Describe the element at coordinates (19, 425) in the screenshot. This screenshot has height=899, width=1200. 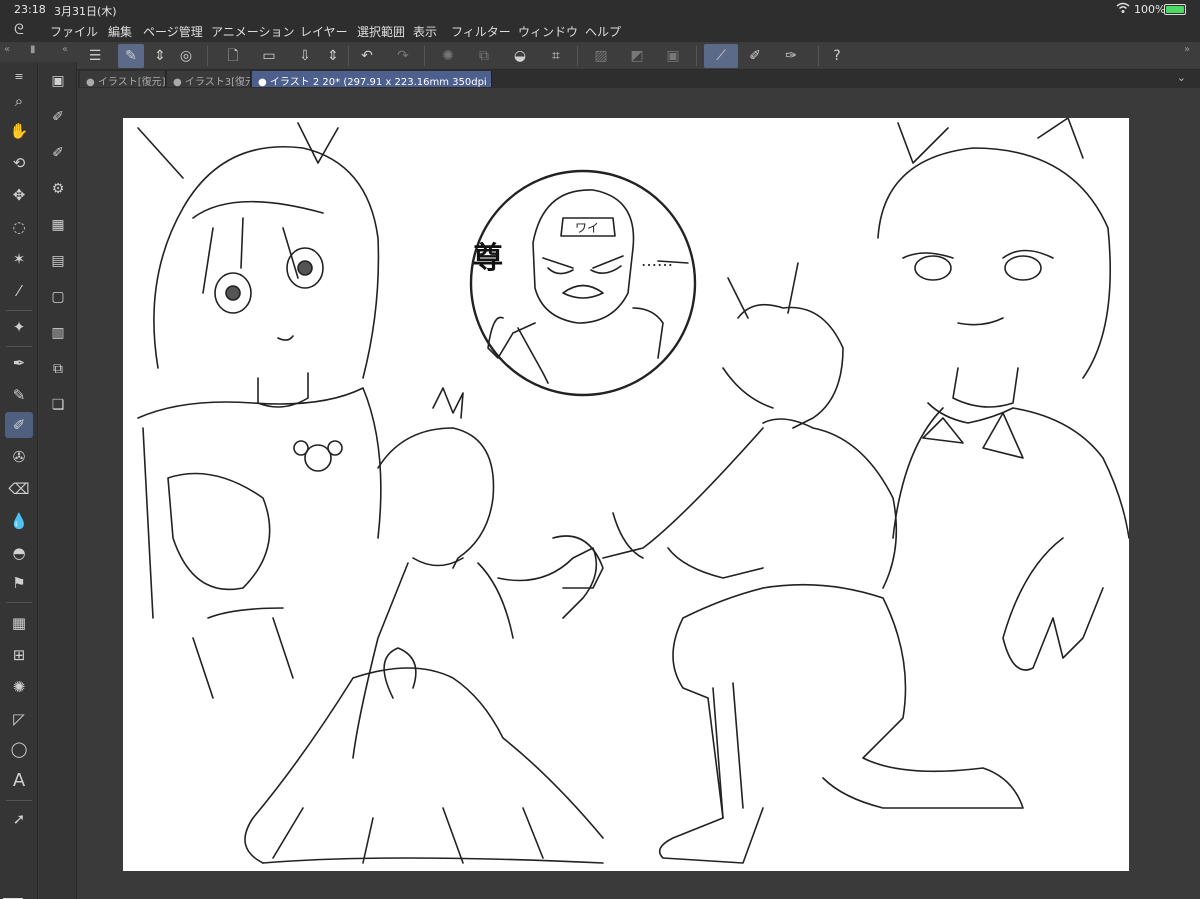
I see `brush-icon: ✐` at that location.